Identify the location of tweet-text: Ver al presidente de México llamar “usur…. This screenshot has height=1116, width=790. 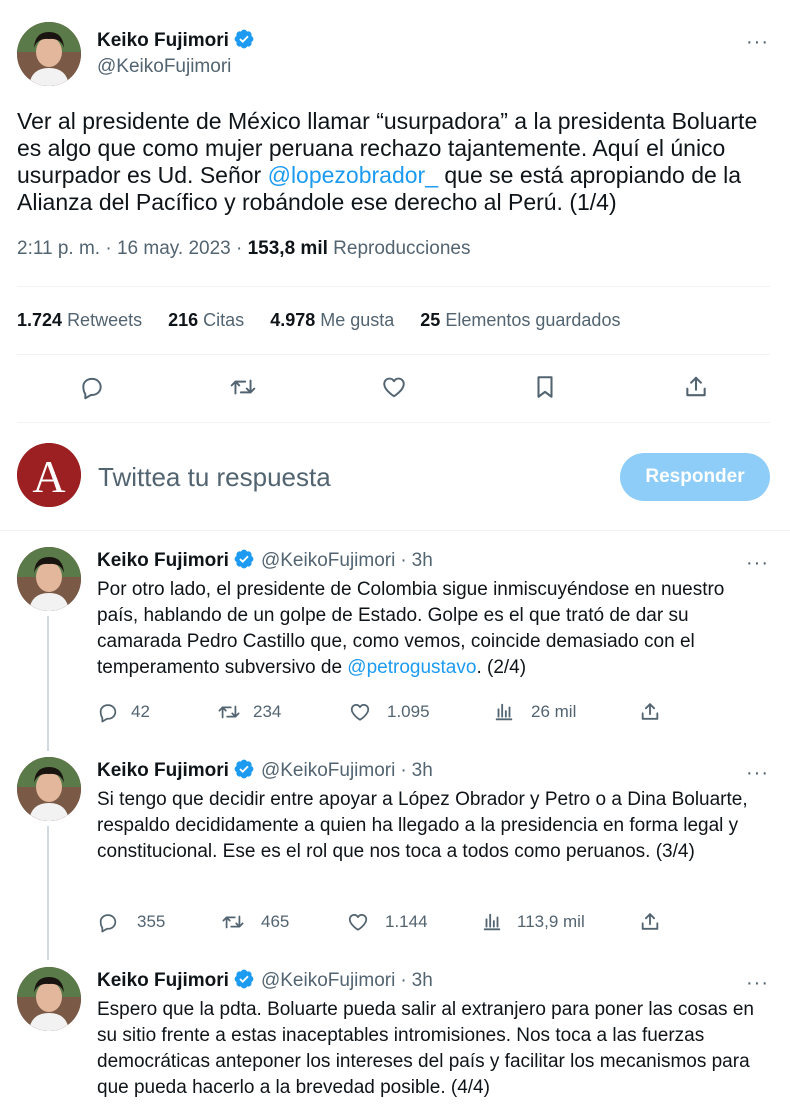
(387, 161).